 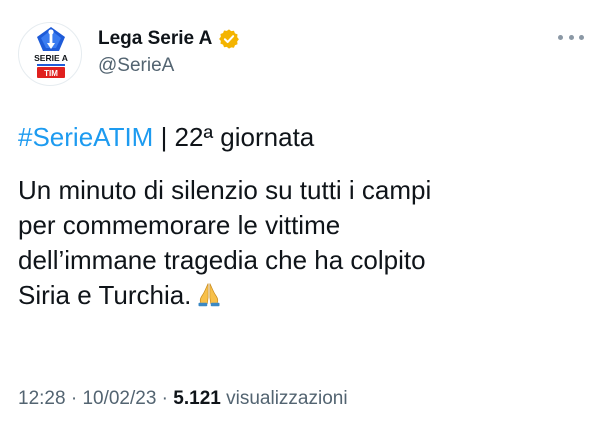 I want to click on tweet-meta: 12:28 · 10/02/23 · 5.121 visualizzazioni, so click(x=183, y=399).